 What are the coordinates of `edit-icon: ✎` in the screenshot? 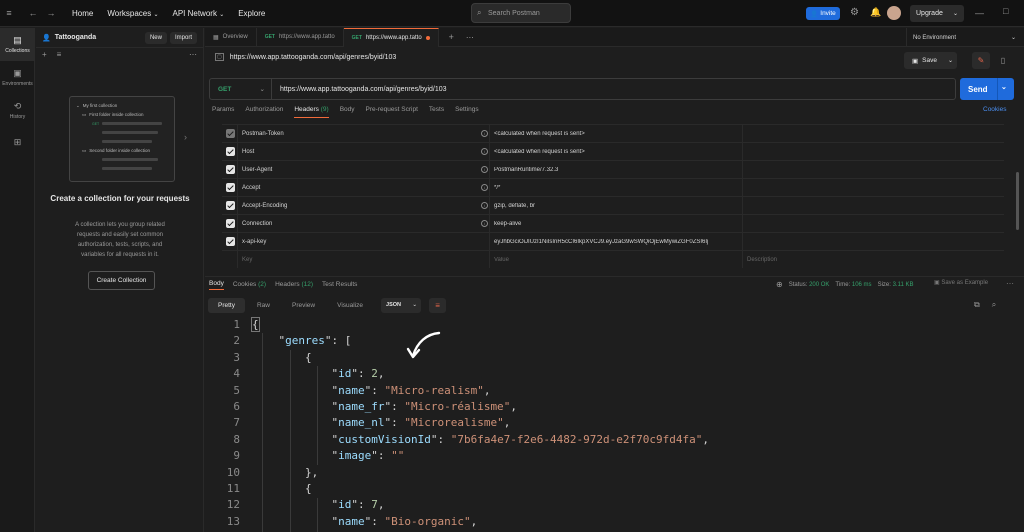 It's located at (981, 60).